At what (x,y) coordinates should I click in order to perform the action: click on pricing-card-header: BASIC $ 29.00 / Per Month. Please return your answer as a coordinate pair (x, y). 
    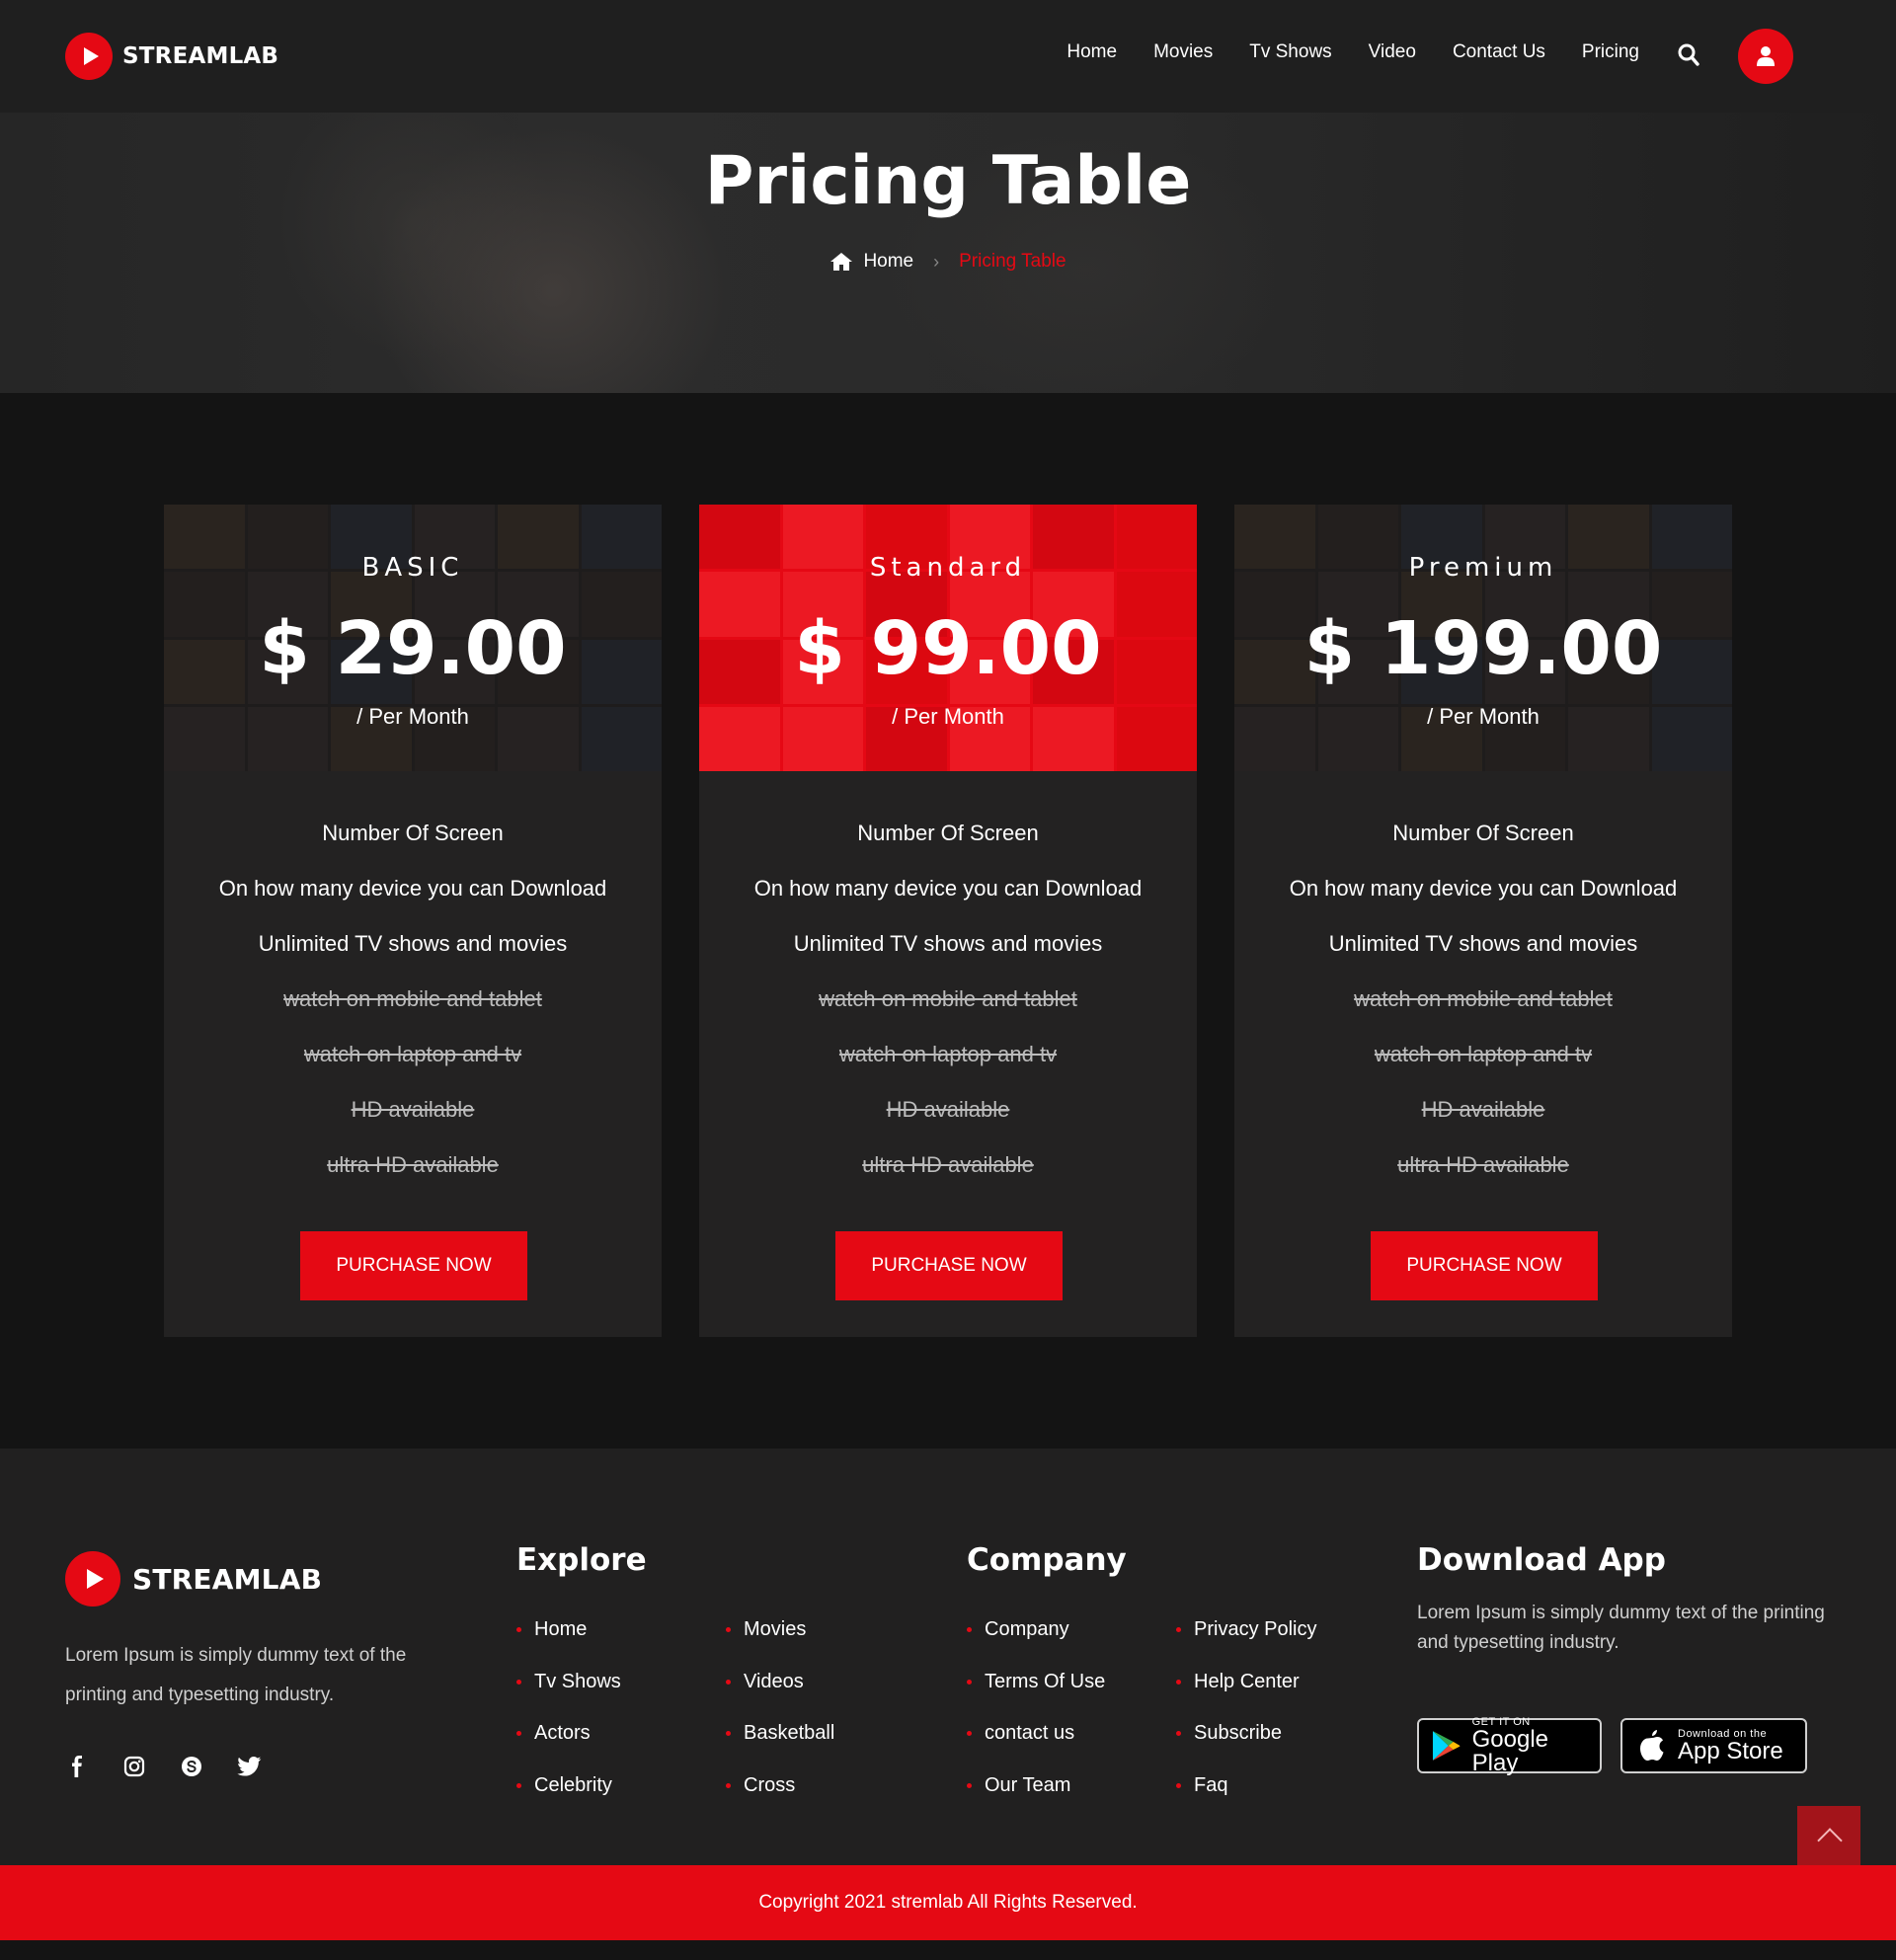
    Looking at the image, I should click on (413, 638).